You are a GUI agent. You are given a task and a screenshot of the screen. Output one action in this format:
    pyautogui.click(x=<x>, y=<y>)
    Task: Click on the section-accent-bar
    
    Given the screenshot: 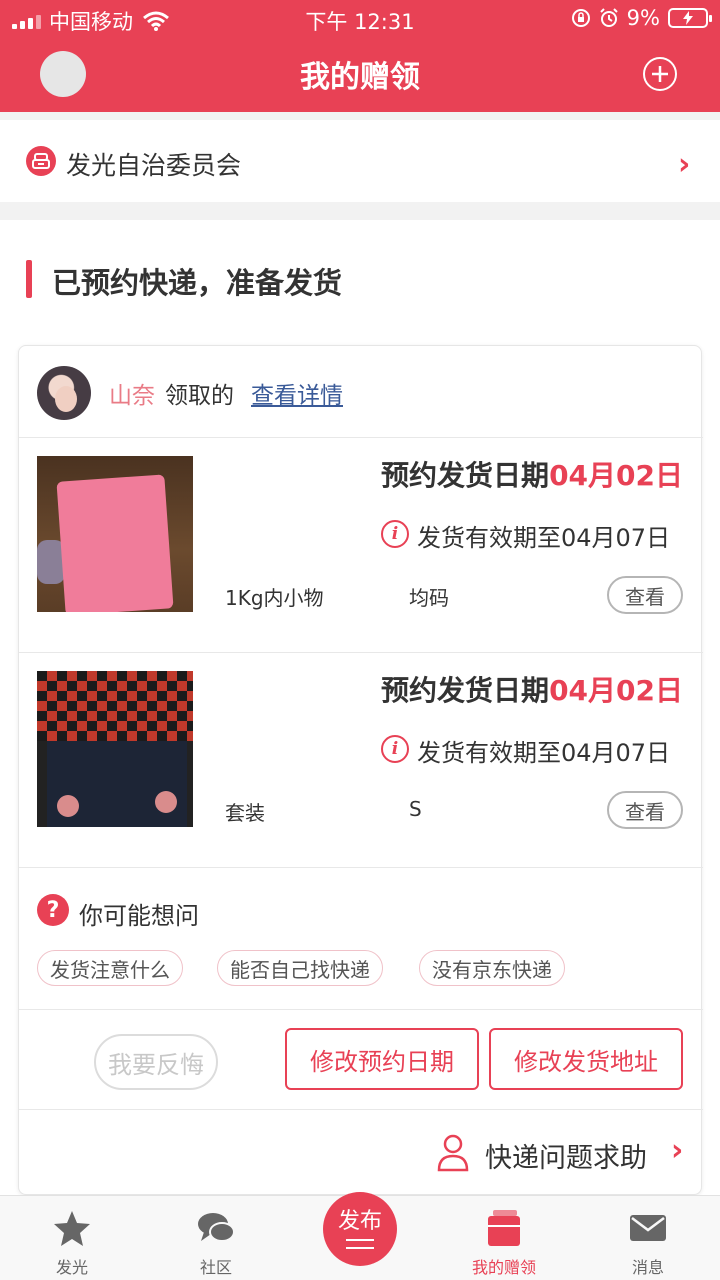 What is the action you would take?
    pyautogui.click(x=29, y=279)
    